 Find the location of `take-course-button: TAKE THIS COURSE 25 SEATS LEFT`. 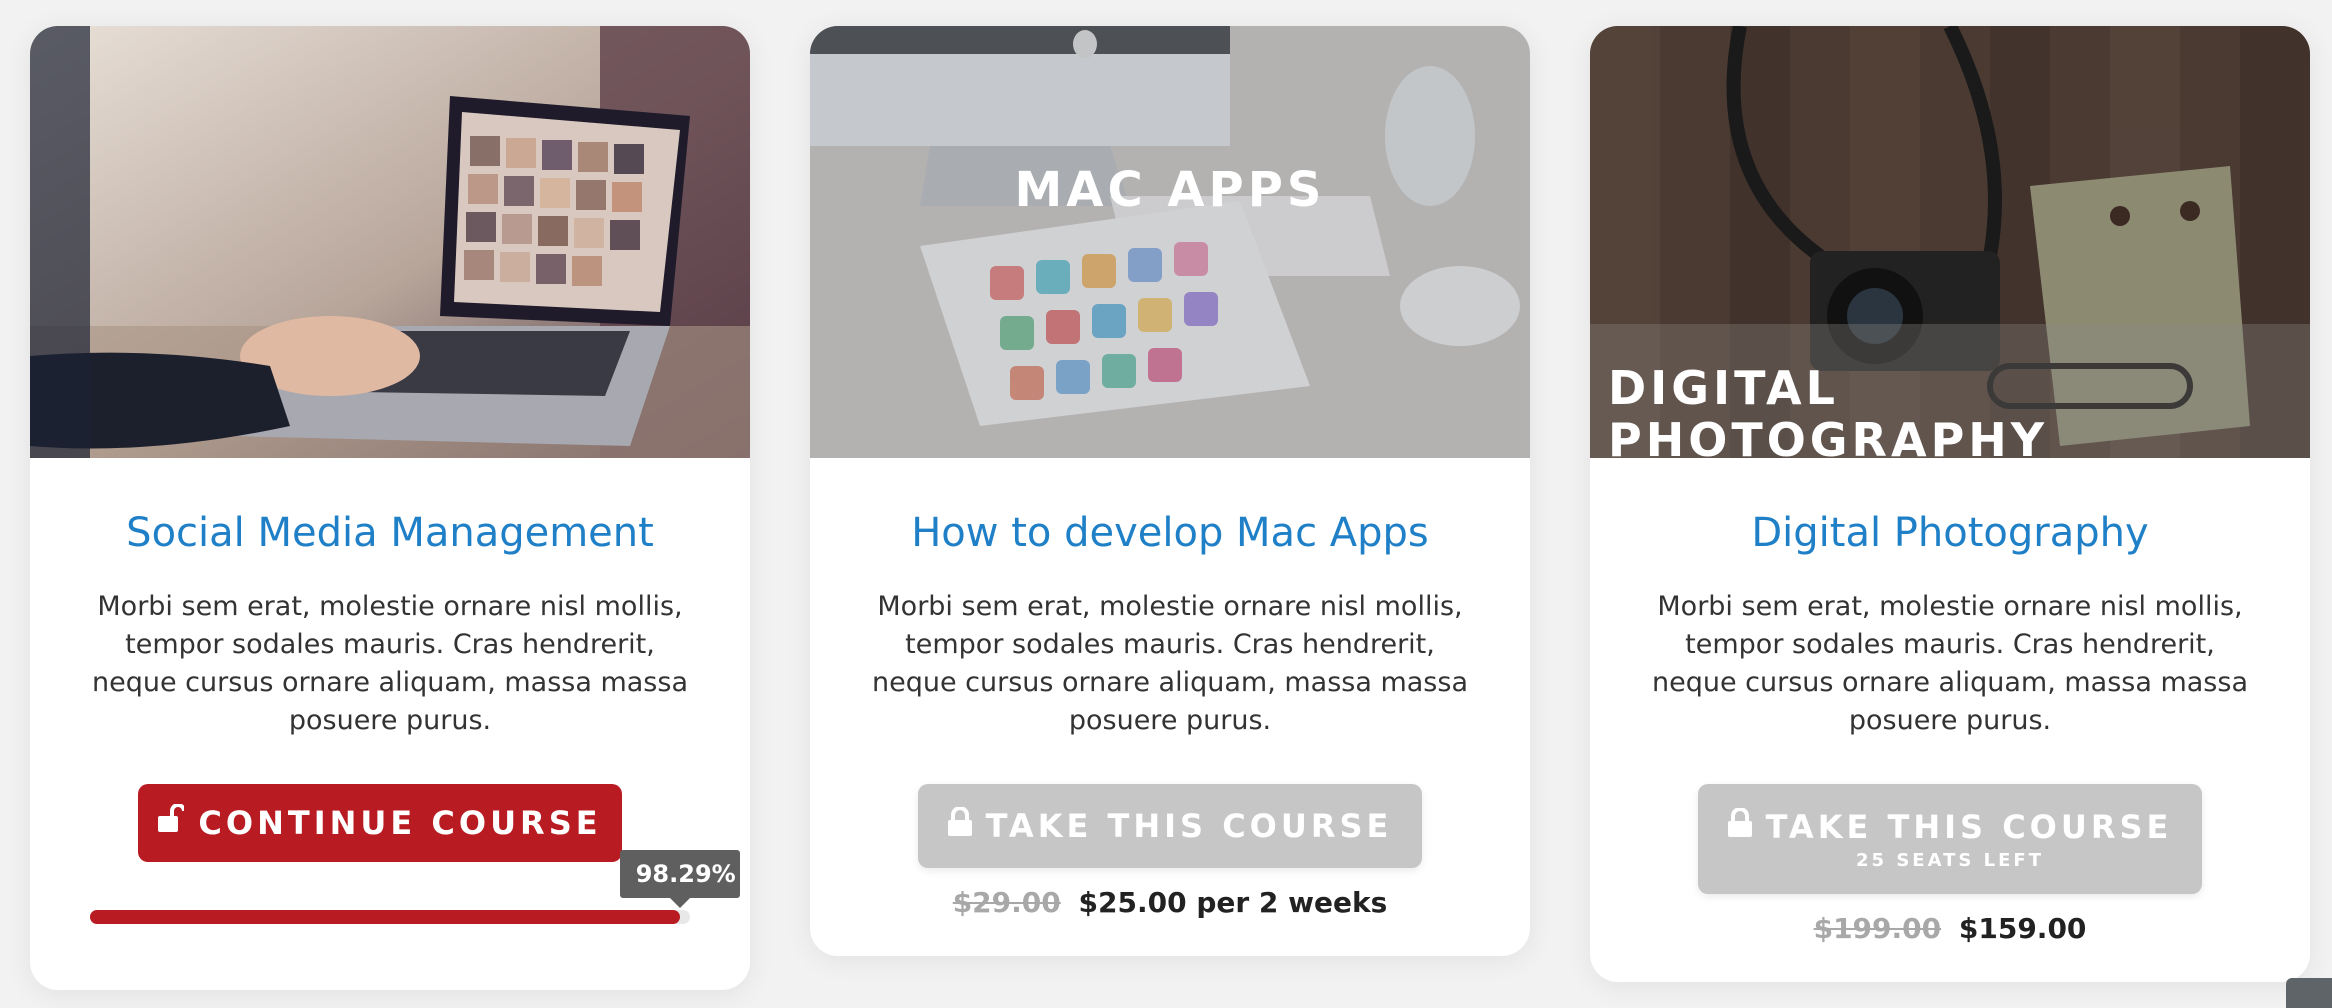

take-course-button: TAKE THIS COURSE 25 SEATS LEFT is located at coordinates (1950, 839).